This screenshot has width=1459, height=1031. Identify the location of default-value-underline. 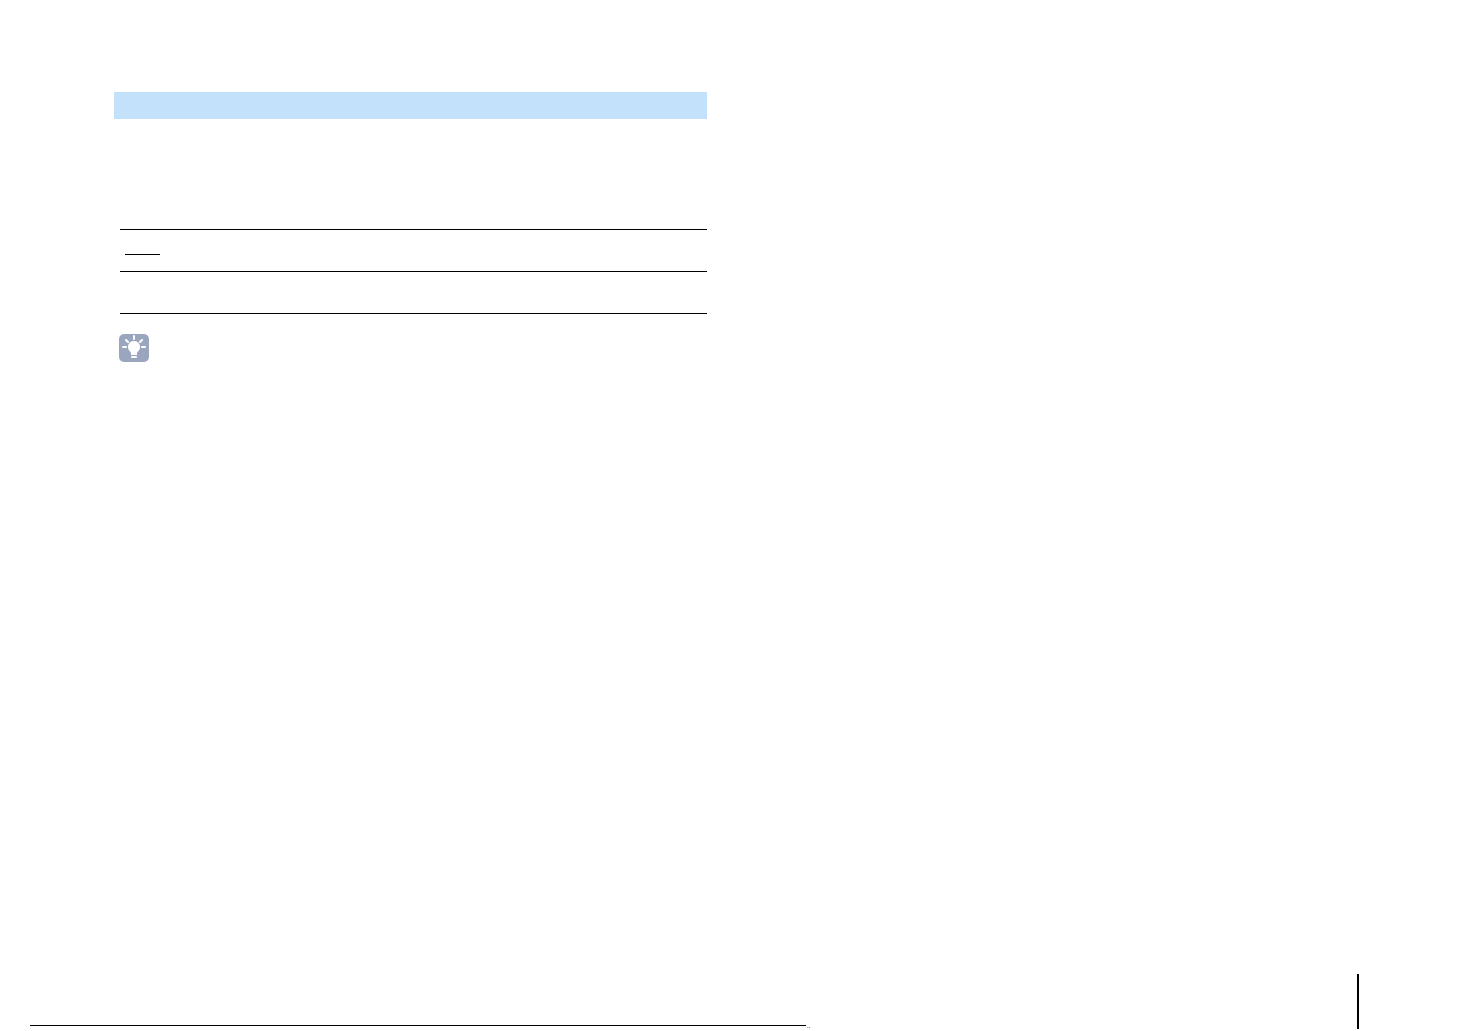
(142, 254).